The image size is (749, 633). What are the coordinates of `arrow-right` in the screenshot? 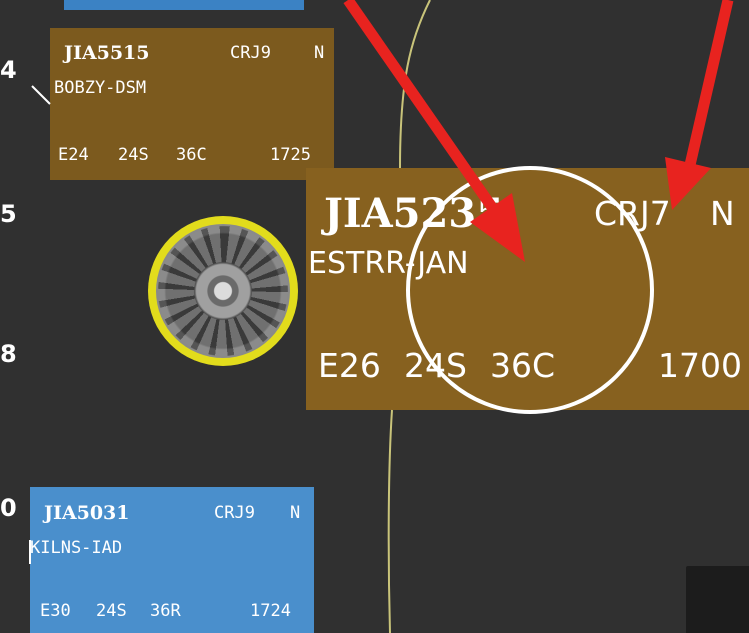 It's located at (699, 105).